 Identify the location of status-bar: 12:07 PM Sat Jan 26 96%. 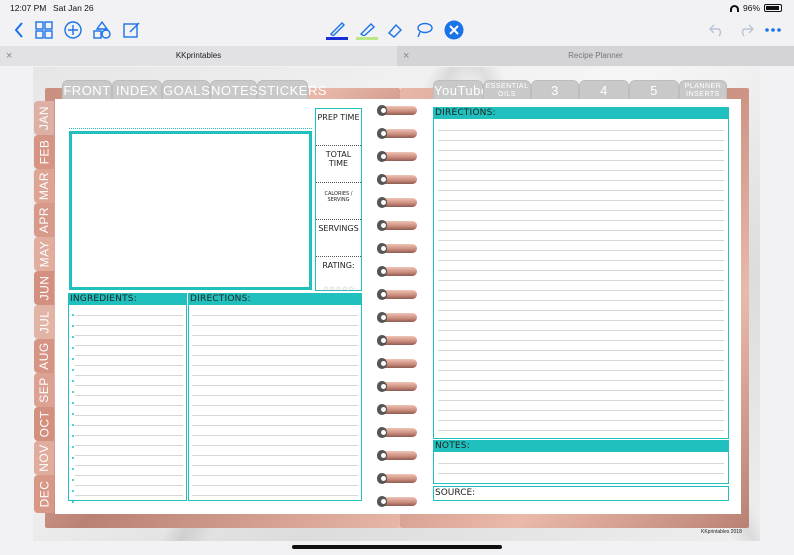
(397, 8).